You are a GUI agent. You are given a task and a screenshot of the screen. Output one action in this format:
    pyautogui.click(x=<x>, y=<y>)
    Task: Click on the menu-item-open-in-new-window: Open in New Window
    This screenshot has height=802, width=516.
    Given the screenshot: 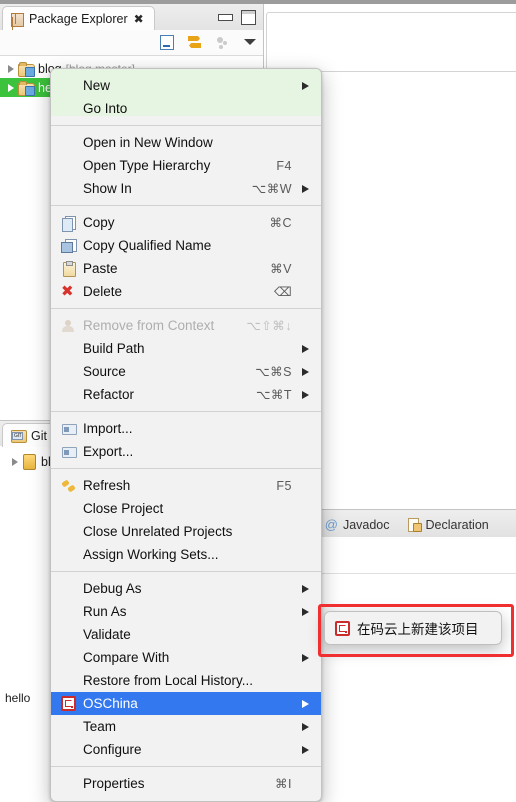 What is the action you would take?
    pyautogui.click(x=186, y=142)
    